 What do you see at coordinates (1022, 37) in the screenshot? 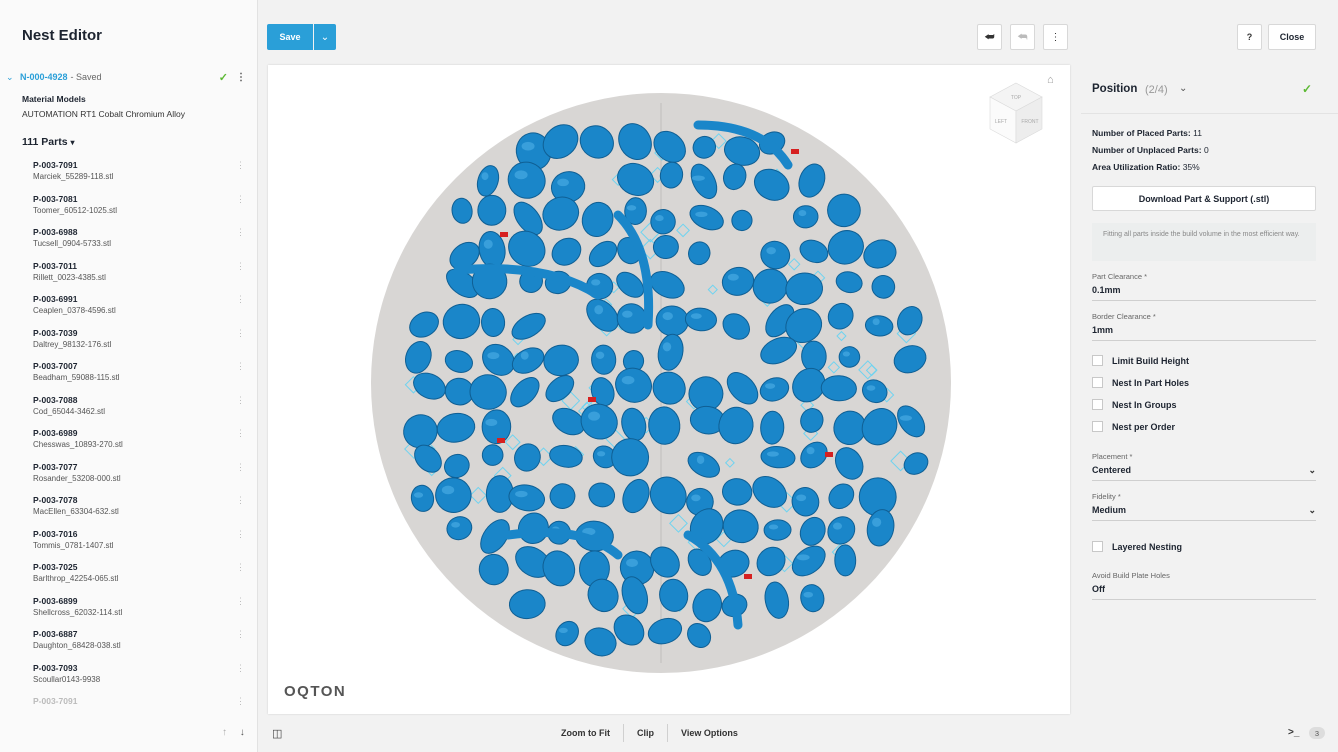
I see `redo-button: ⮪` at bounding box center [1022, 37].